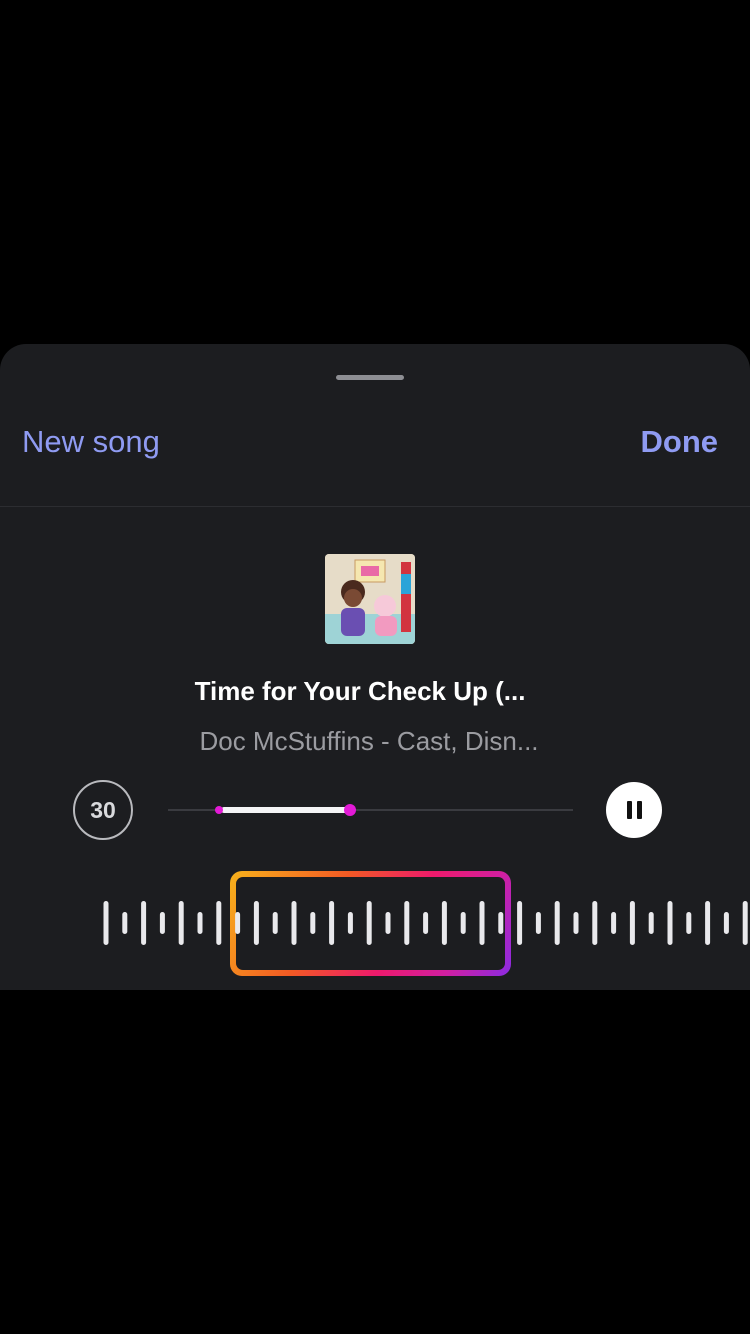 This screenshot has height=1334, width=750. I want to click on sheet-grabber, so click(370, 377).